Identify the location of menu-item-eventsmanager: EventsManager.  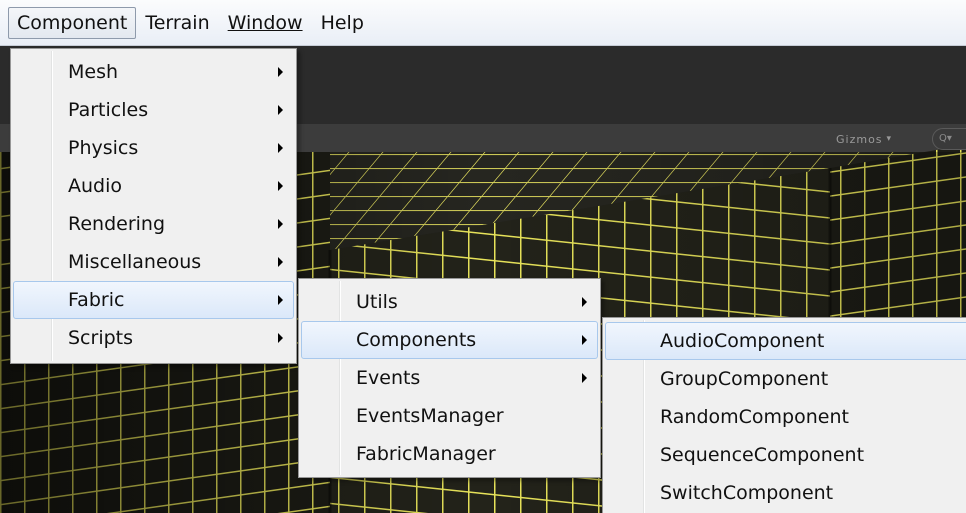
(449, 416).